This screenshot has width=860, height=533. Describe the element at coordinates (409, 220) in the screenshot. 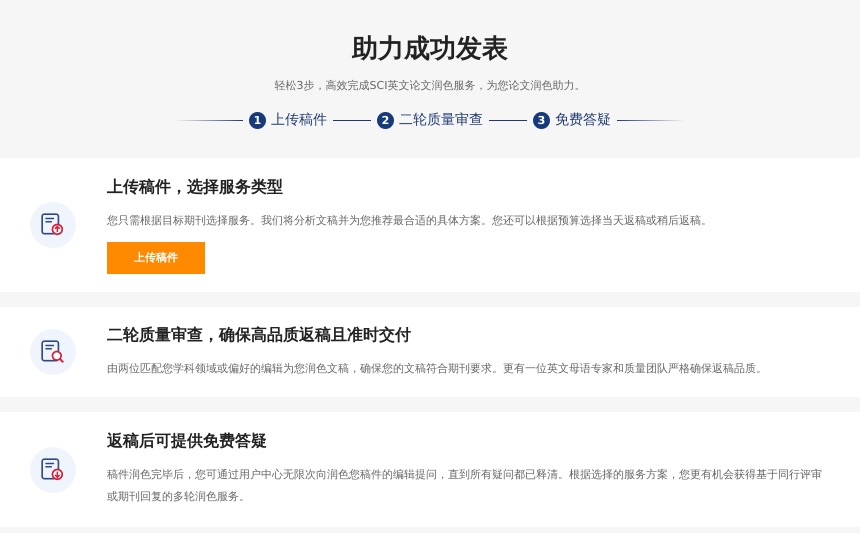

I see `card-description: 您只需根据目标期刊选择服务。我们将分析文稿并为您推荐最合适的具体方案。您还可以根据预算选择当天返稿或稍后返稿。` at that location.